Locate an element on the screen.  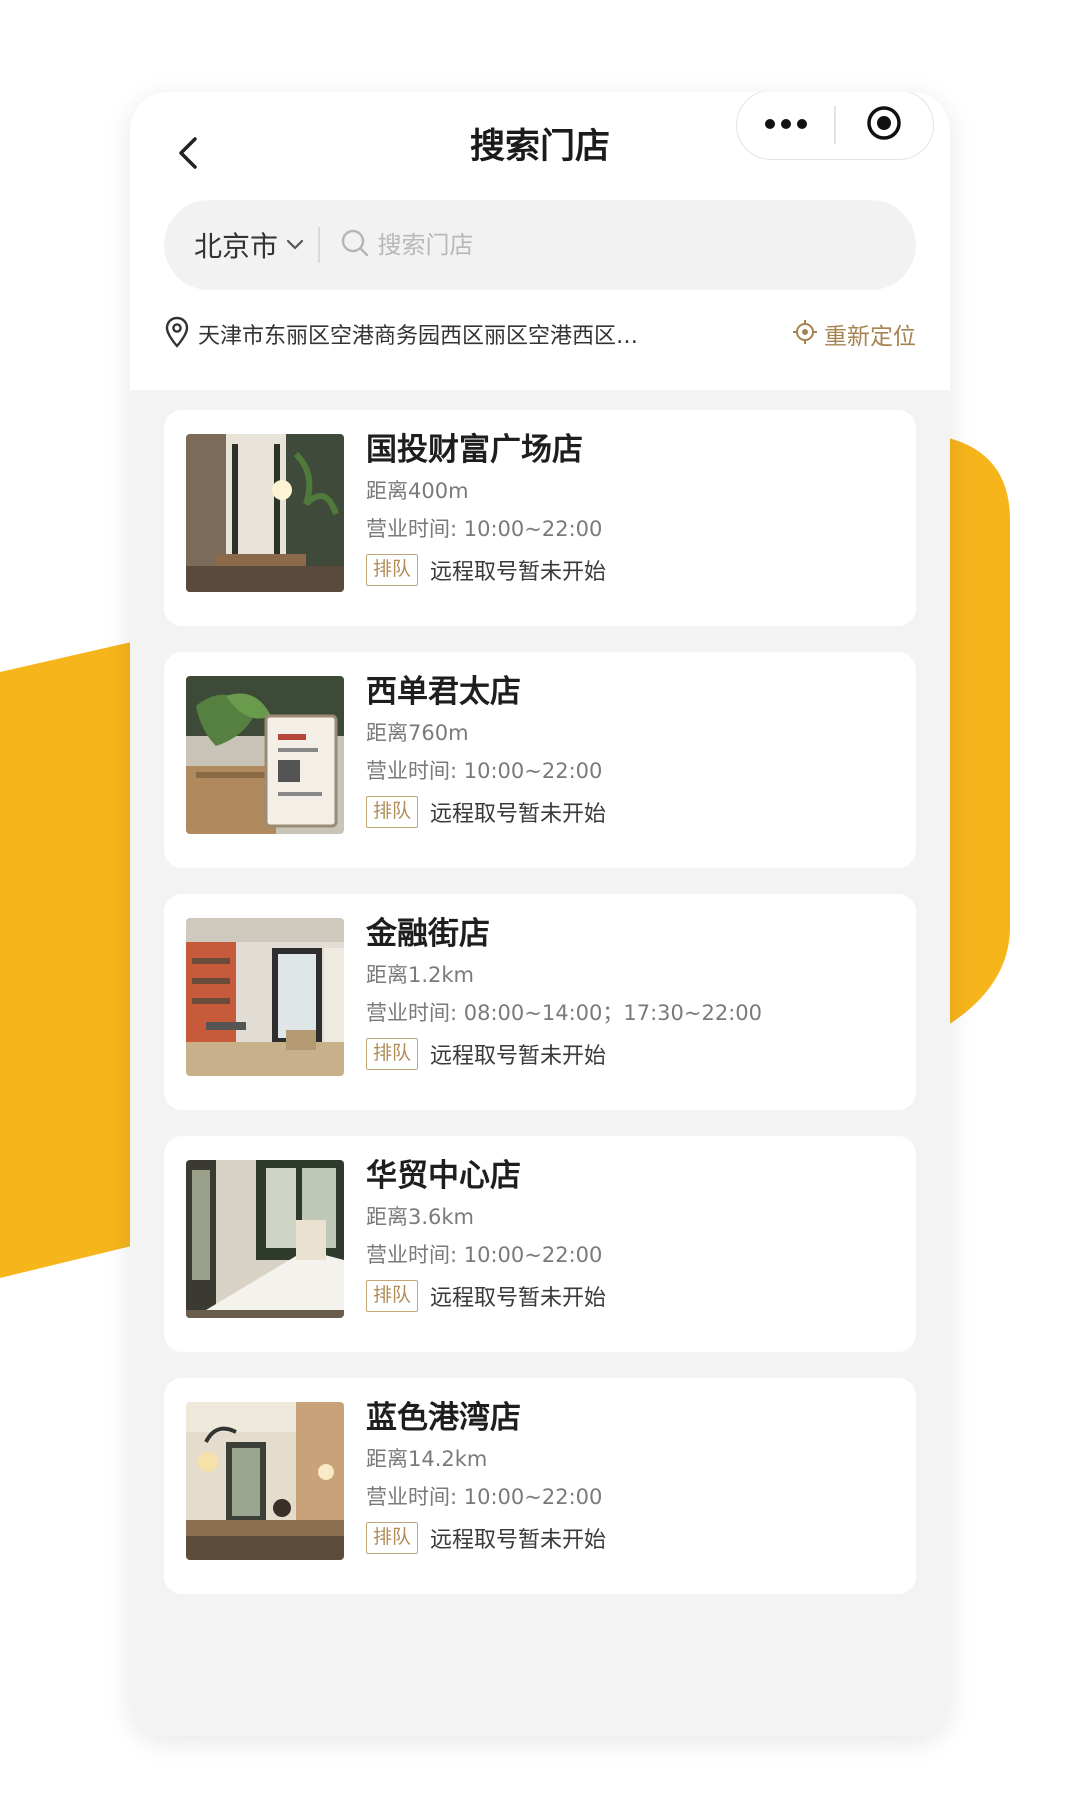
header-area: 搜索门店 北京市 搜索门店 天津市东丽区空港商务园西区丽区空港西区… 重新定位 is located at coordinates (540, 241).